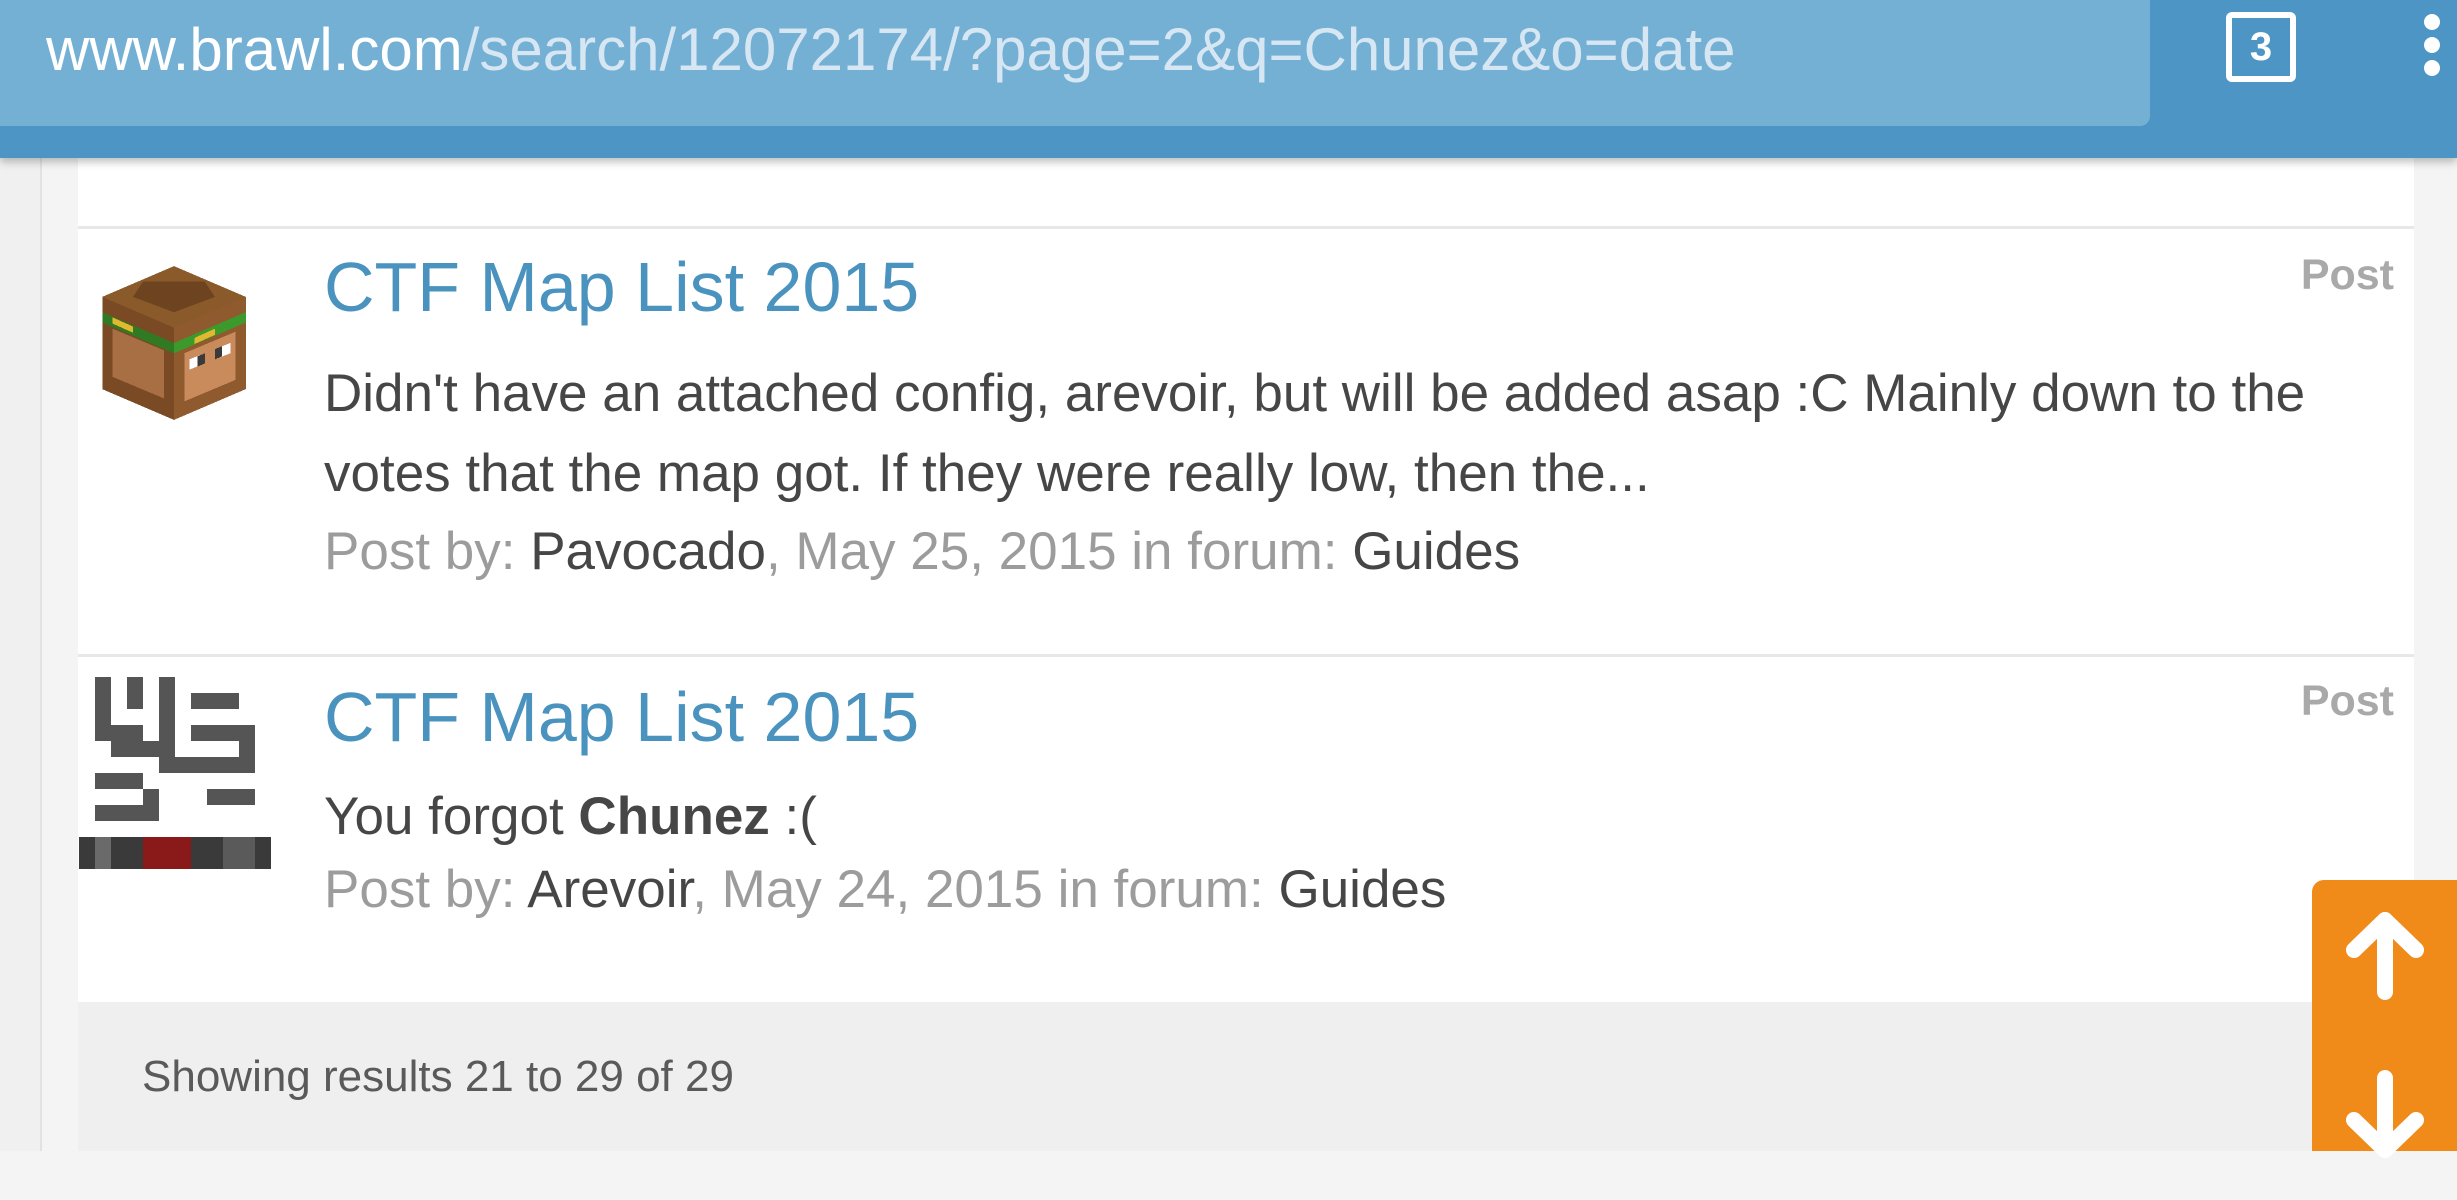  Describe the element at coordinates (648, 551) in the screenshot. I see `author-link: Pavocado` at that location.